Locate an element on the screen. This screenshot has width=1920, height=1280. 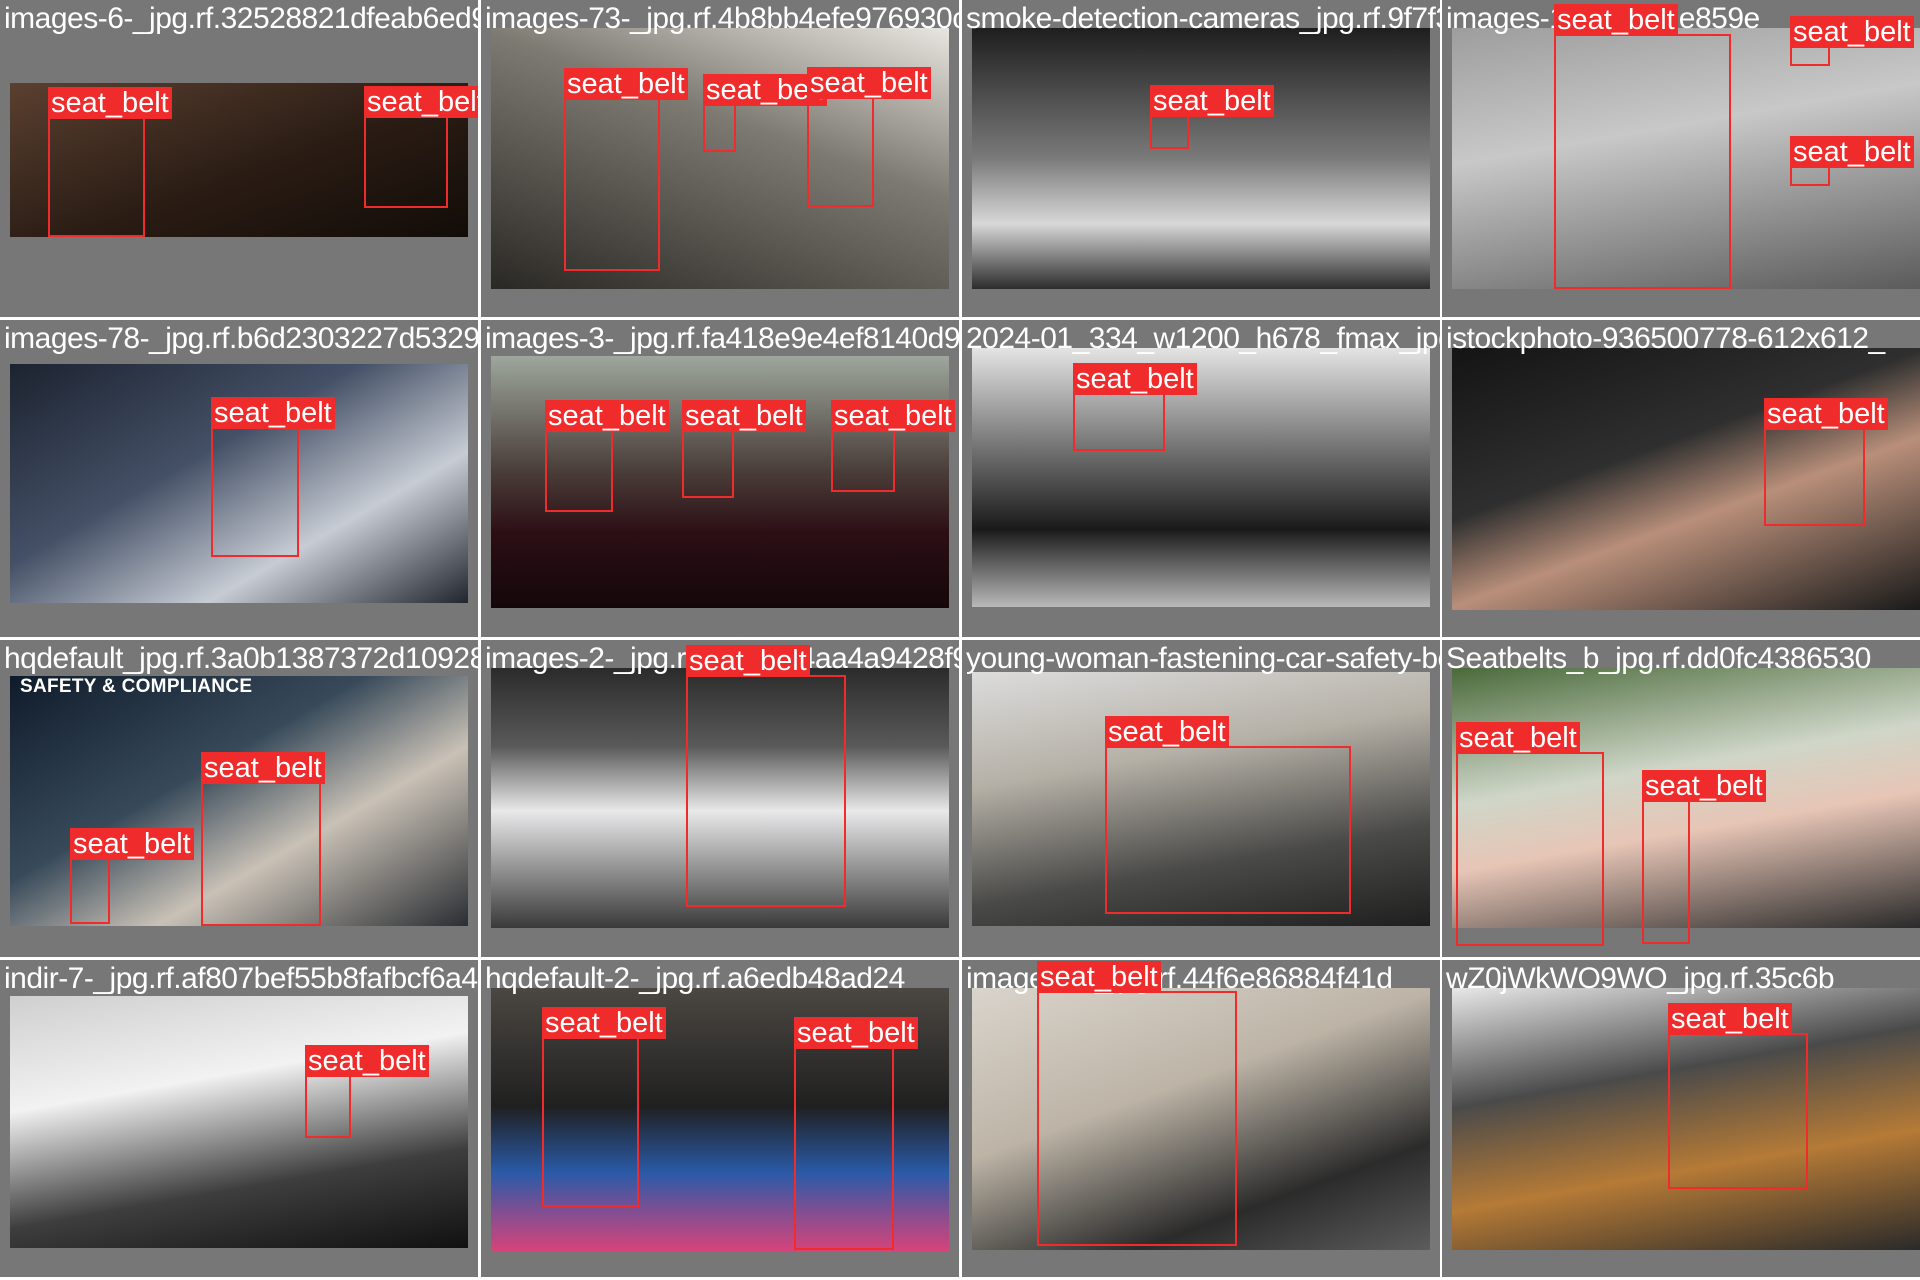
overlay-title: SAFETY & COMPLIANCE is located at coordinates (136, 686).